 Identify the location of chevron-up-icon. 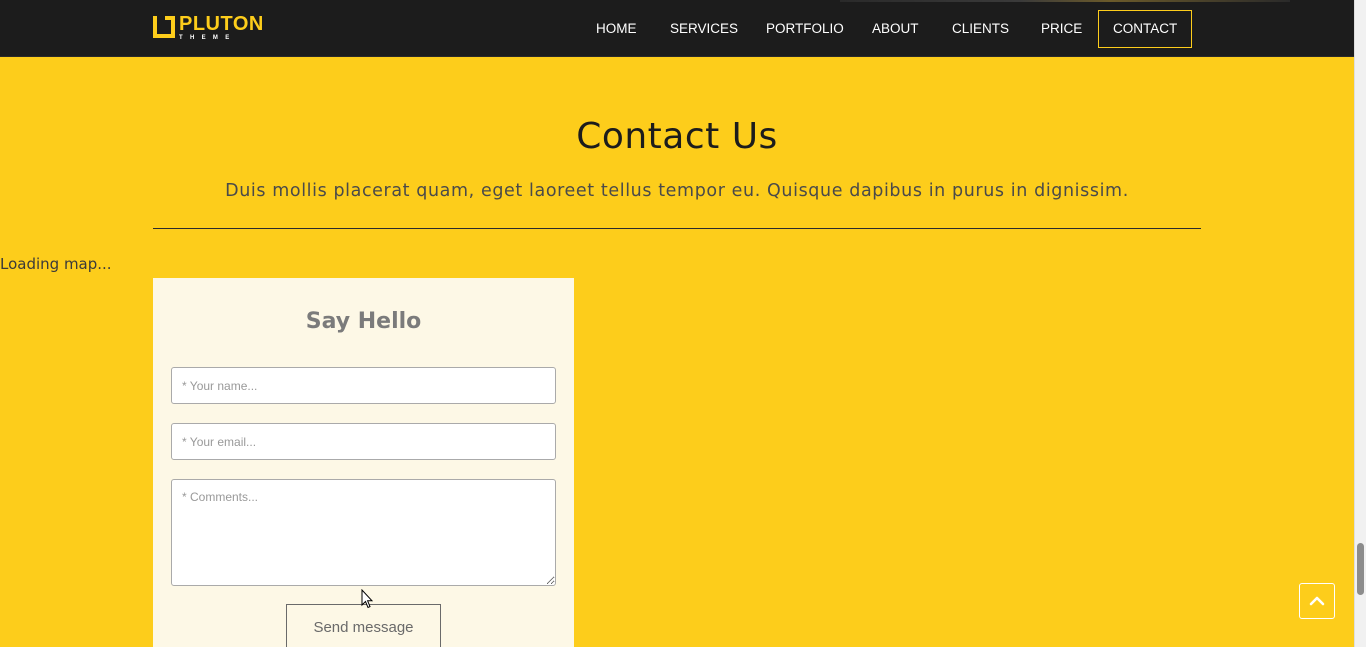
(1317, 601).